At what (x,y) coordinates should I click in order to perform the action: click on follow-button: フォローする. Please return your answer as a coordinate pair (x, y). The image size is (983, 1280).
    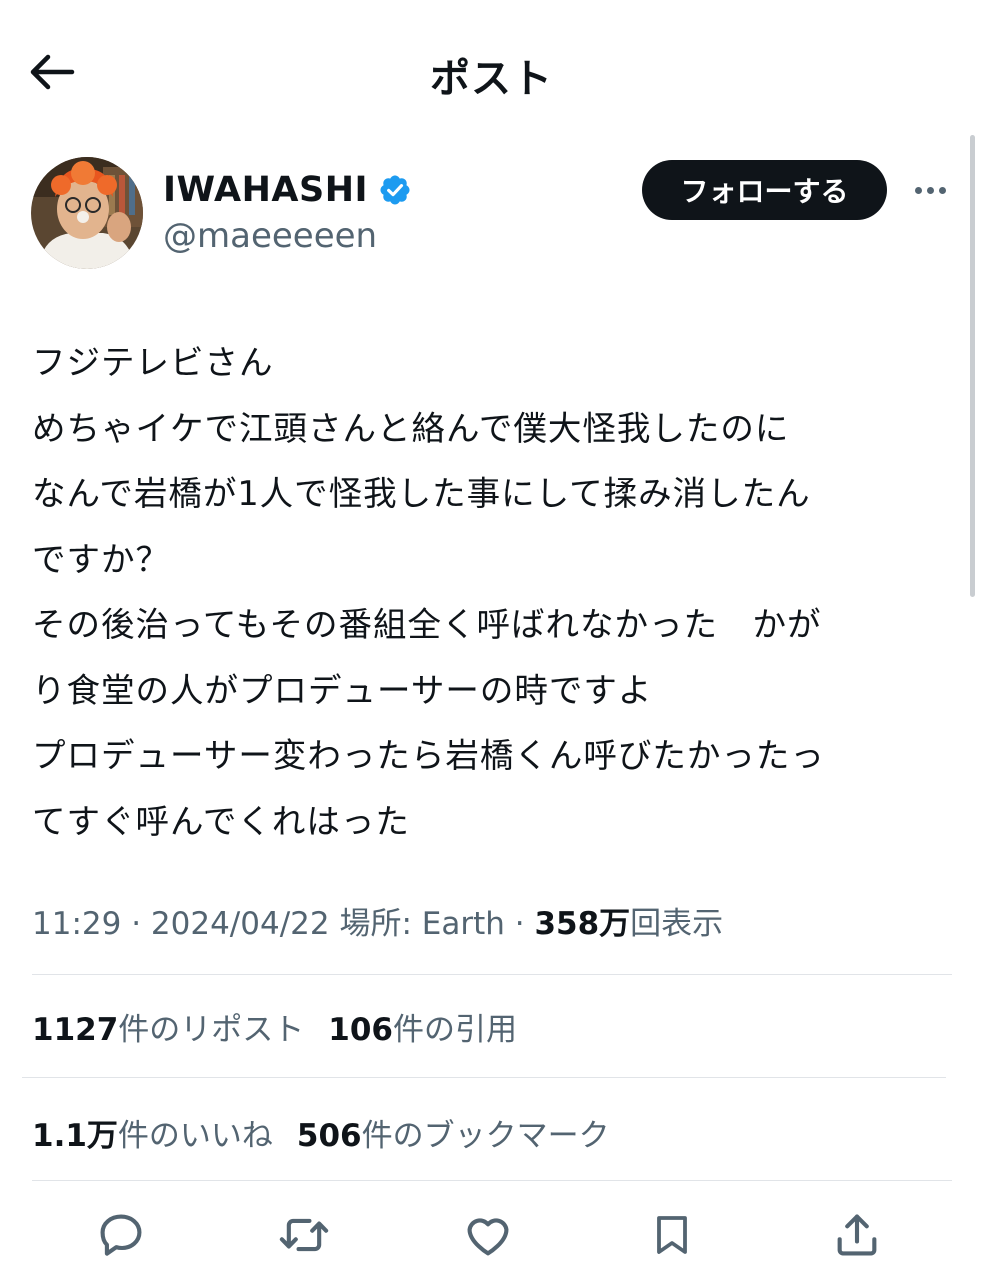
    Looking at the image, I should click on (764, 190).